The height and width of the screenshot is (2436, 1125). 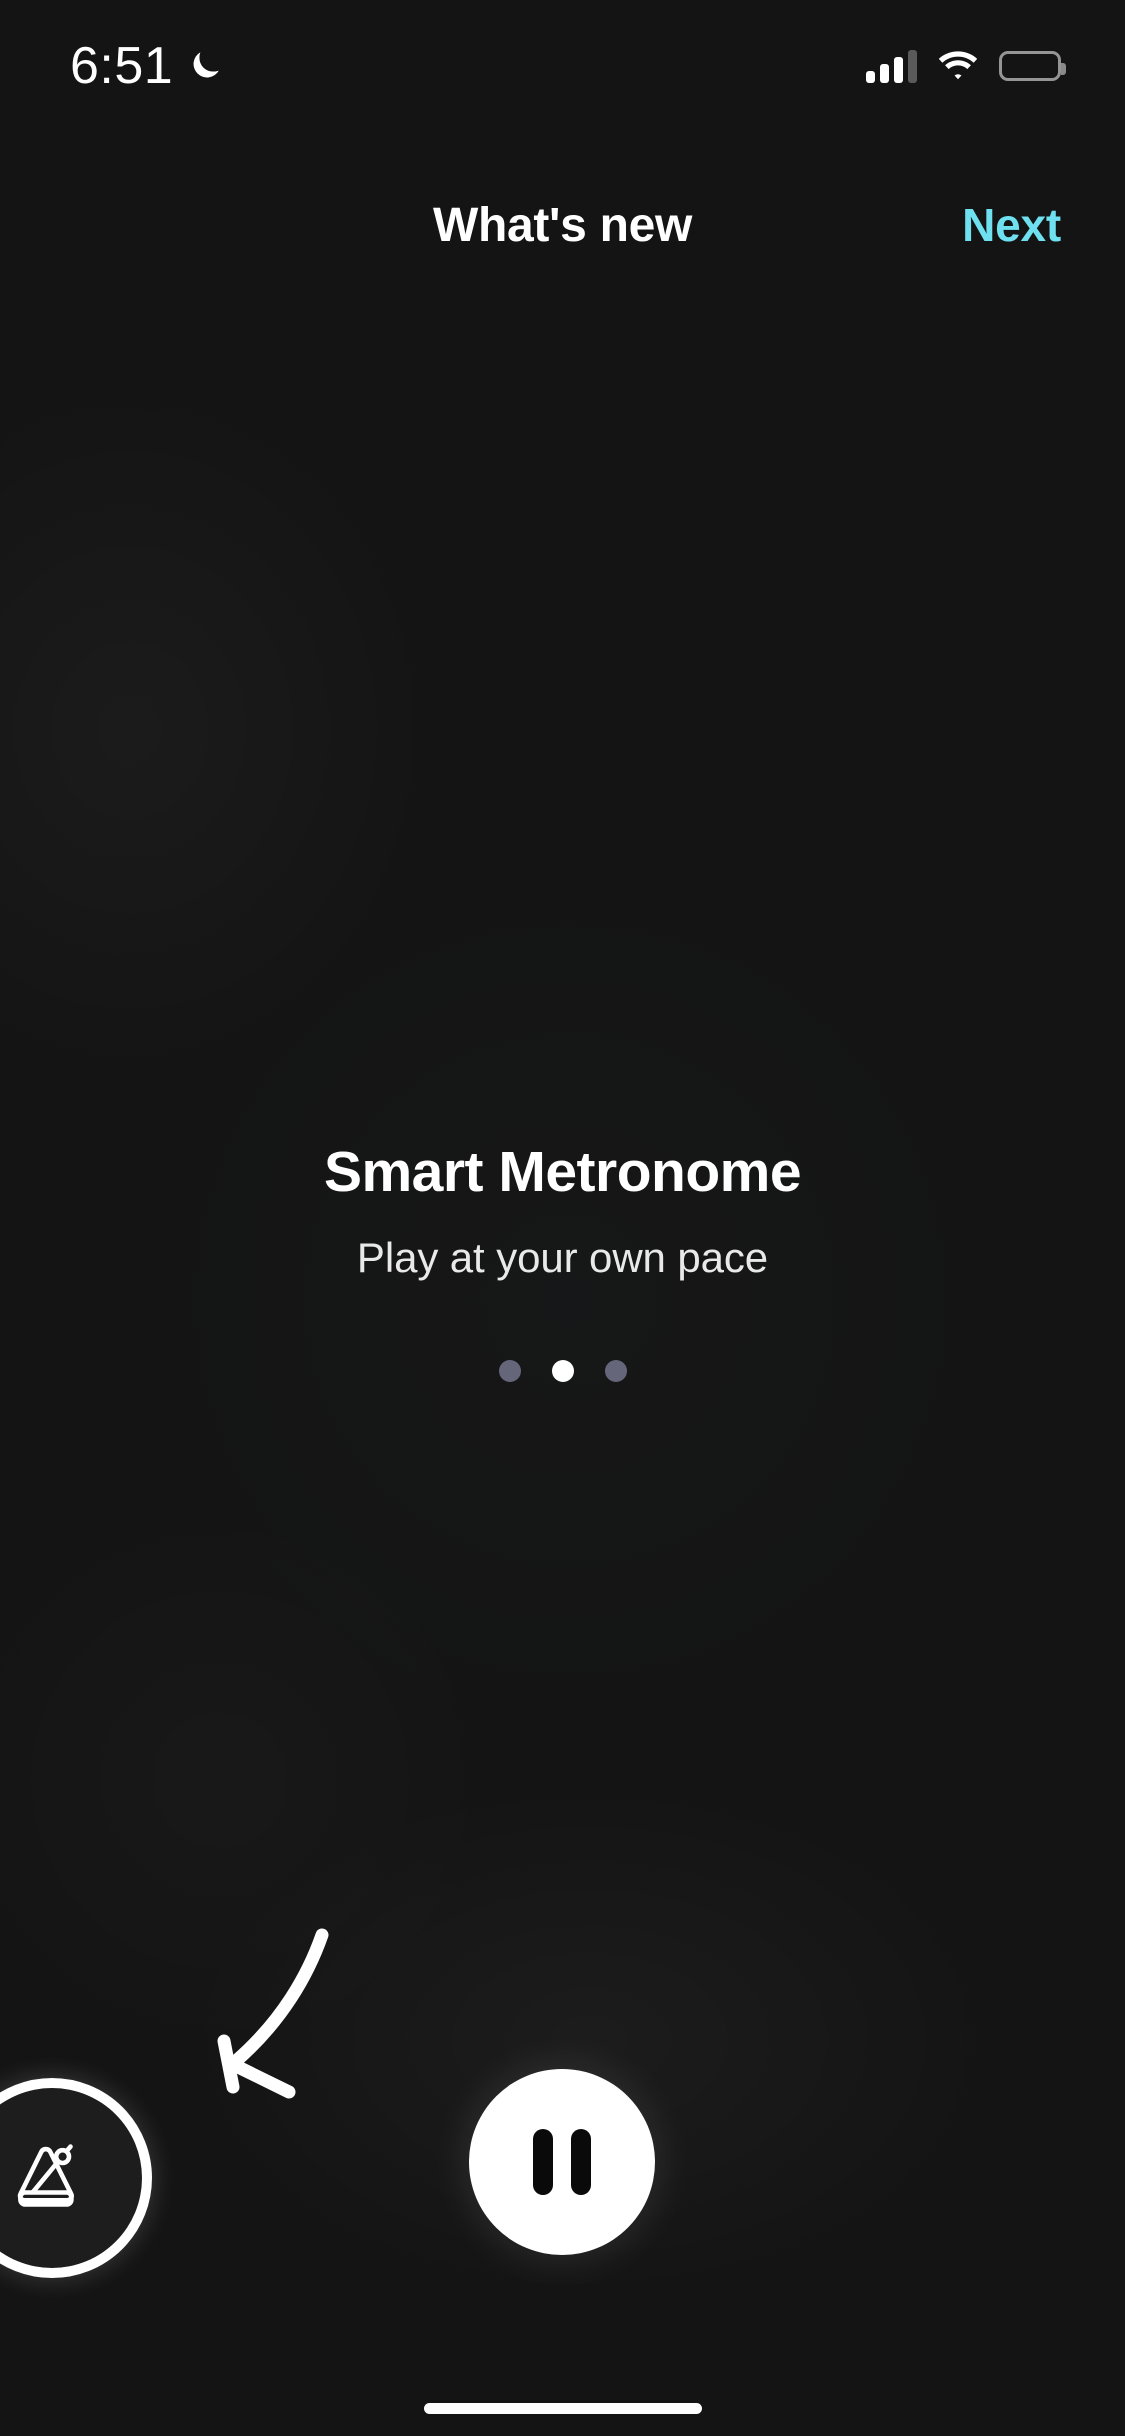 I want to click on page-dot-2-active, so click(x=562, y=1370).